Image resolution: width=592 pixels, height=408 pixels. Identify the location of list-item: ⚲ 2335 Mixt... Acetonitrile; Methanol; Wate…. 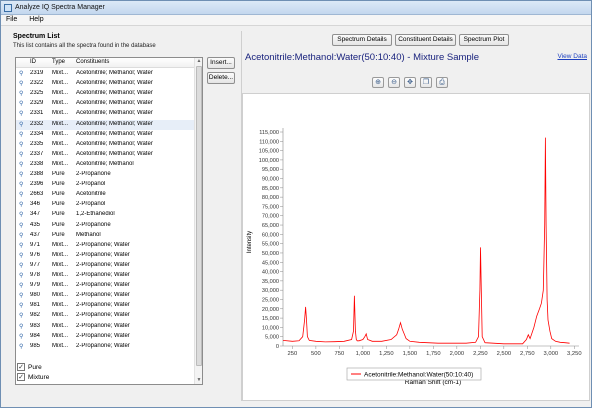
(105, 145).